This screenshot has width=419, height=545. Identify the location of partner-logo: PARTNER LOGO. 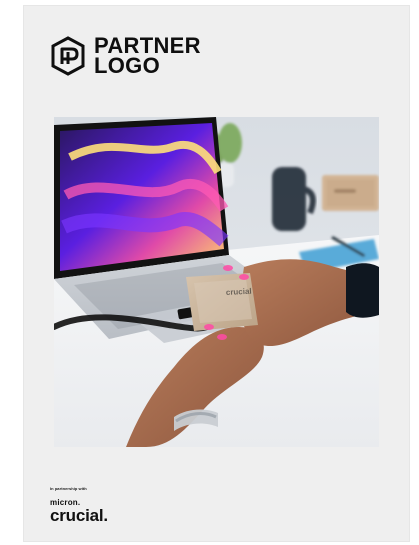
(125, 56).